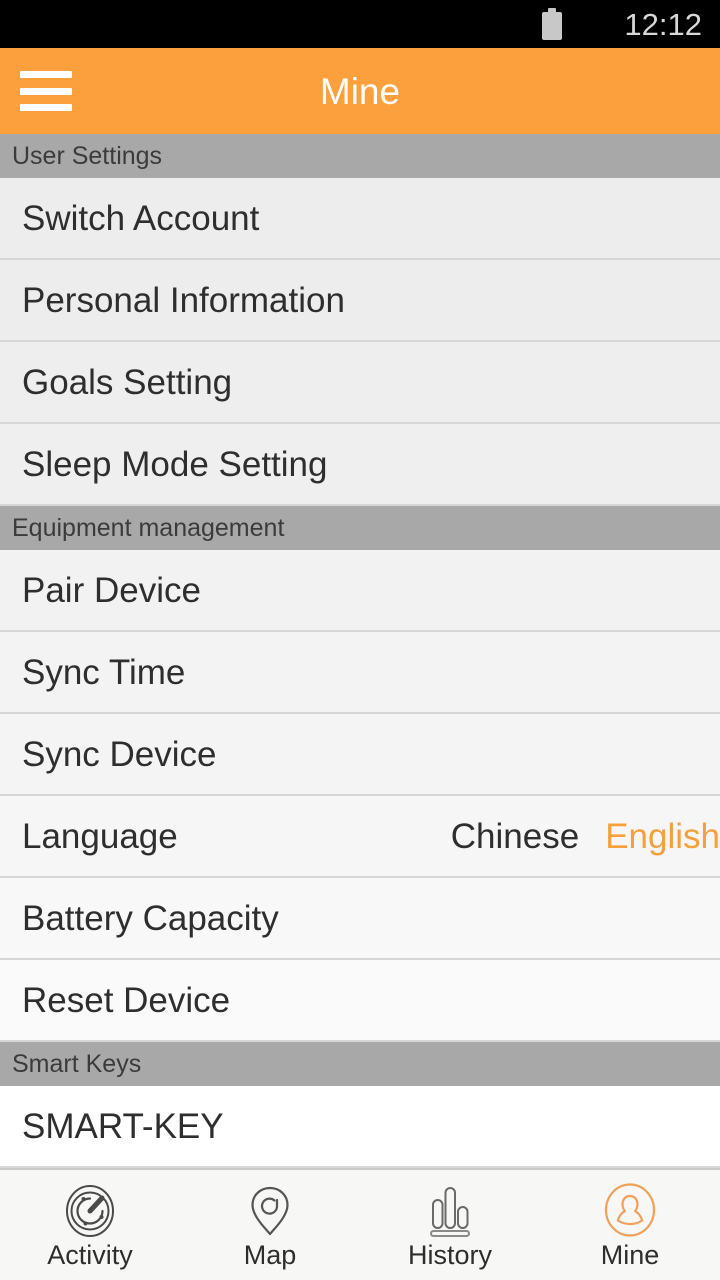 Image resolution: width=720 pixels, height=1280 pixels. I want to click on section-header-user-settings: User Settings, so click(360, 156).